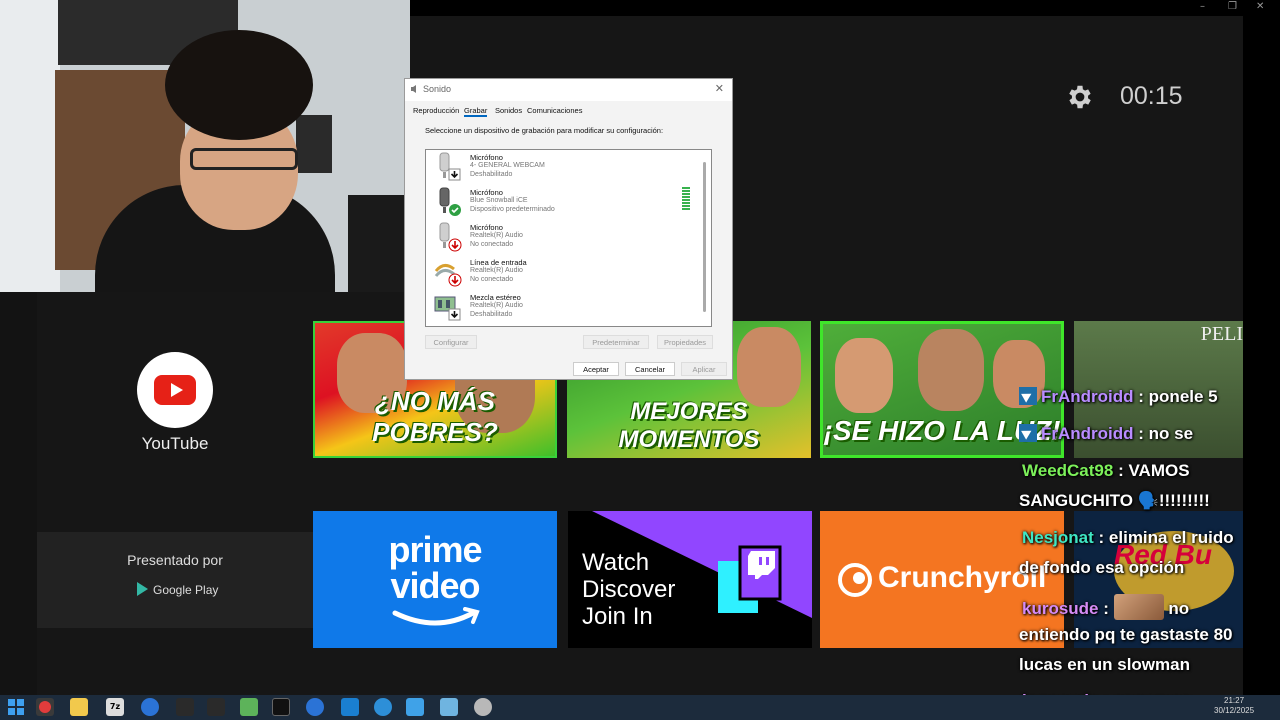  What do you see at coordinates (175, 443) in the screenshot?
I see `youtube-label: YouTube` at bounding box center [175, 443].